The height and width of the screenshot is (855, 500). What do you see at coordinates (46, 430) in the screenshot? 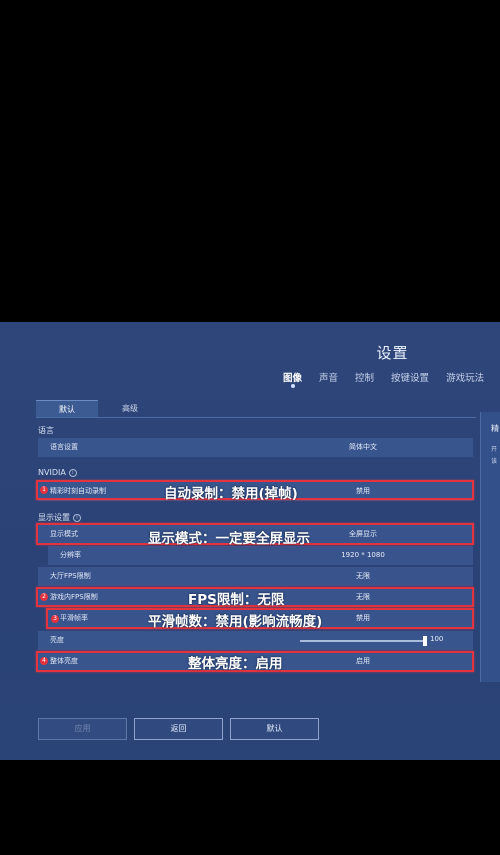
I see `section-language: 语言` at bounding box center [46, 430].